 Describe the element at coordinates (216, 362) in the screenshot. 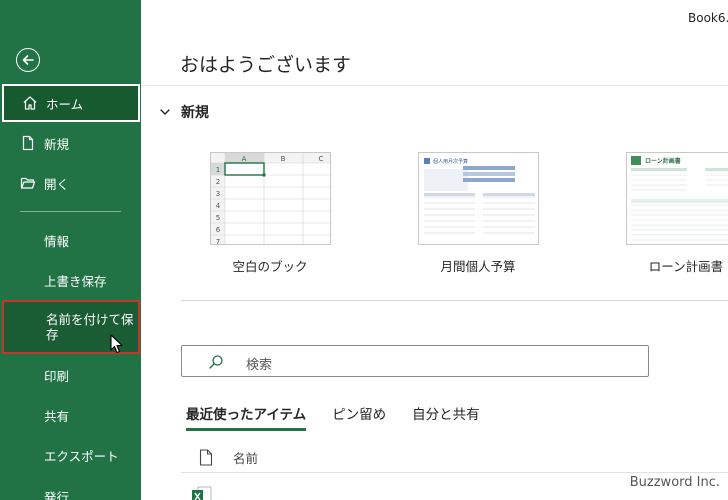

I see `search-icon` at that location.